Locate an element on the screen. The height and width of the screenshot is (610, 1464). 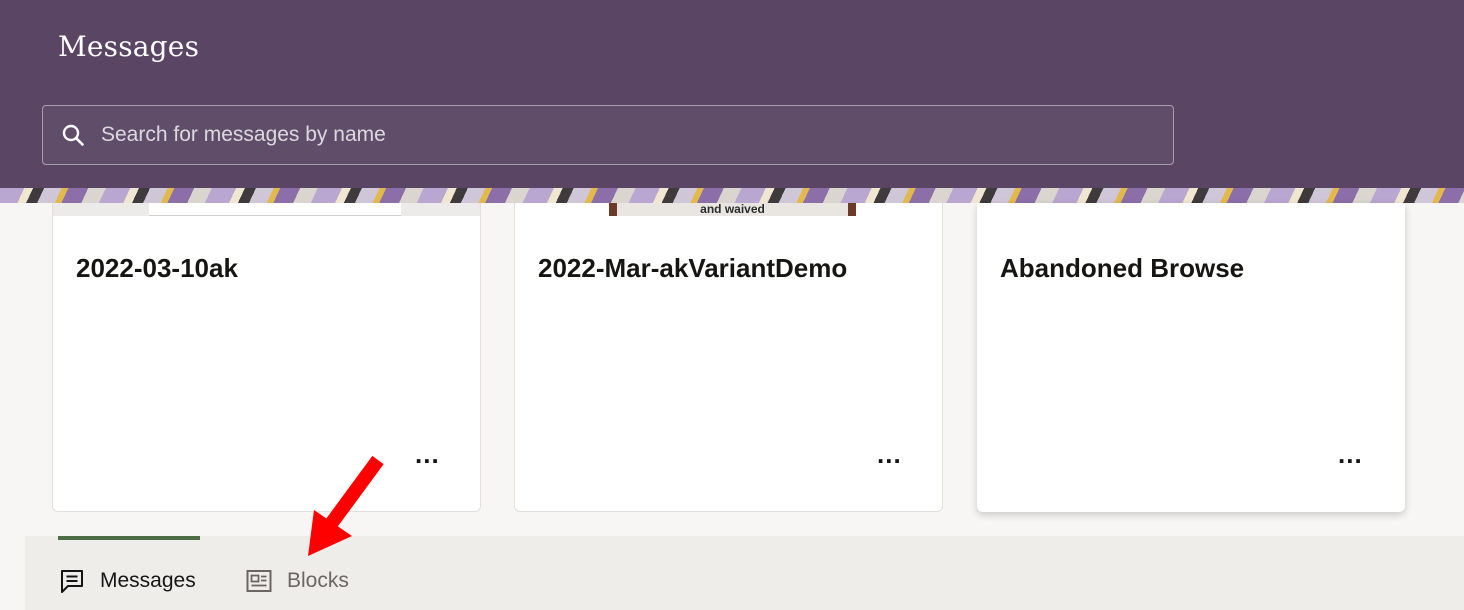
card-title: 2022-03-10ak is located at coordinates (157, 268).